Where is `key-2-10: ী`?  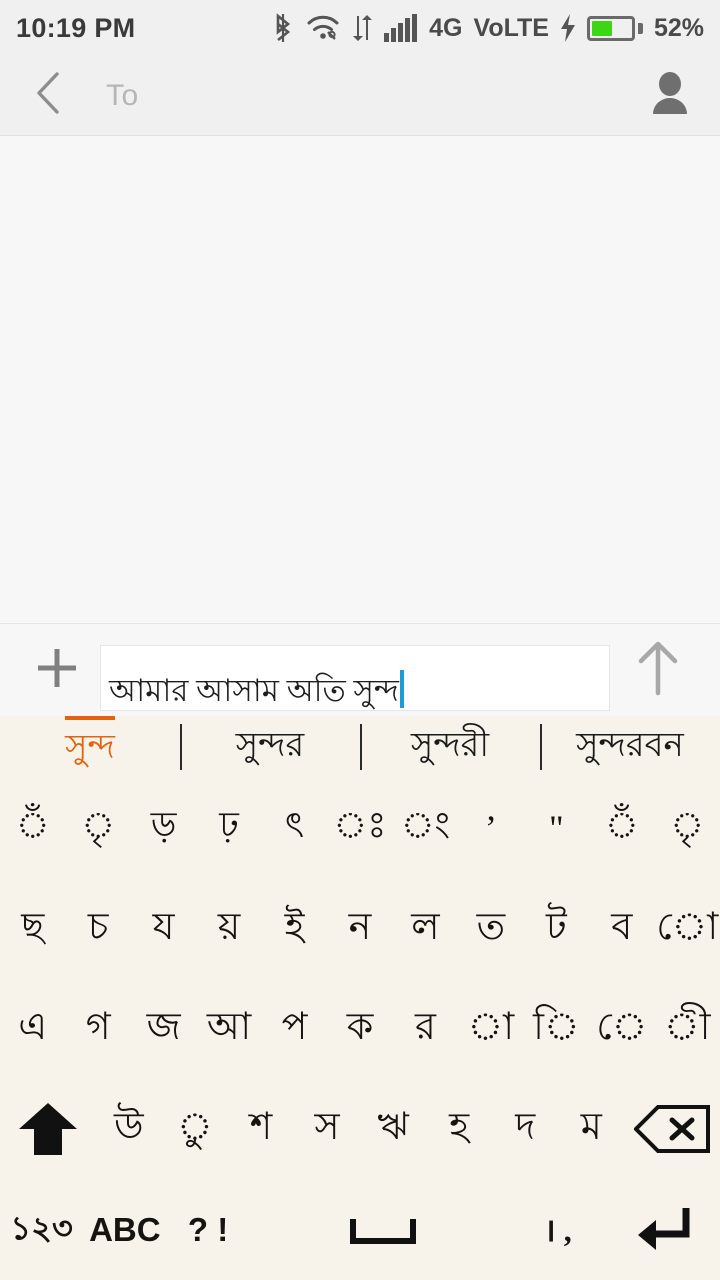 key-2-10: ী is located at coordinates (687, 1029).